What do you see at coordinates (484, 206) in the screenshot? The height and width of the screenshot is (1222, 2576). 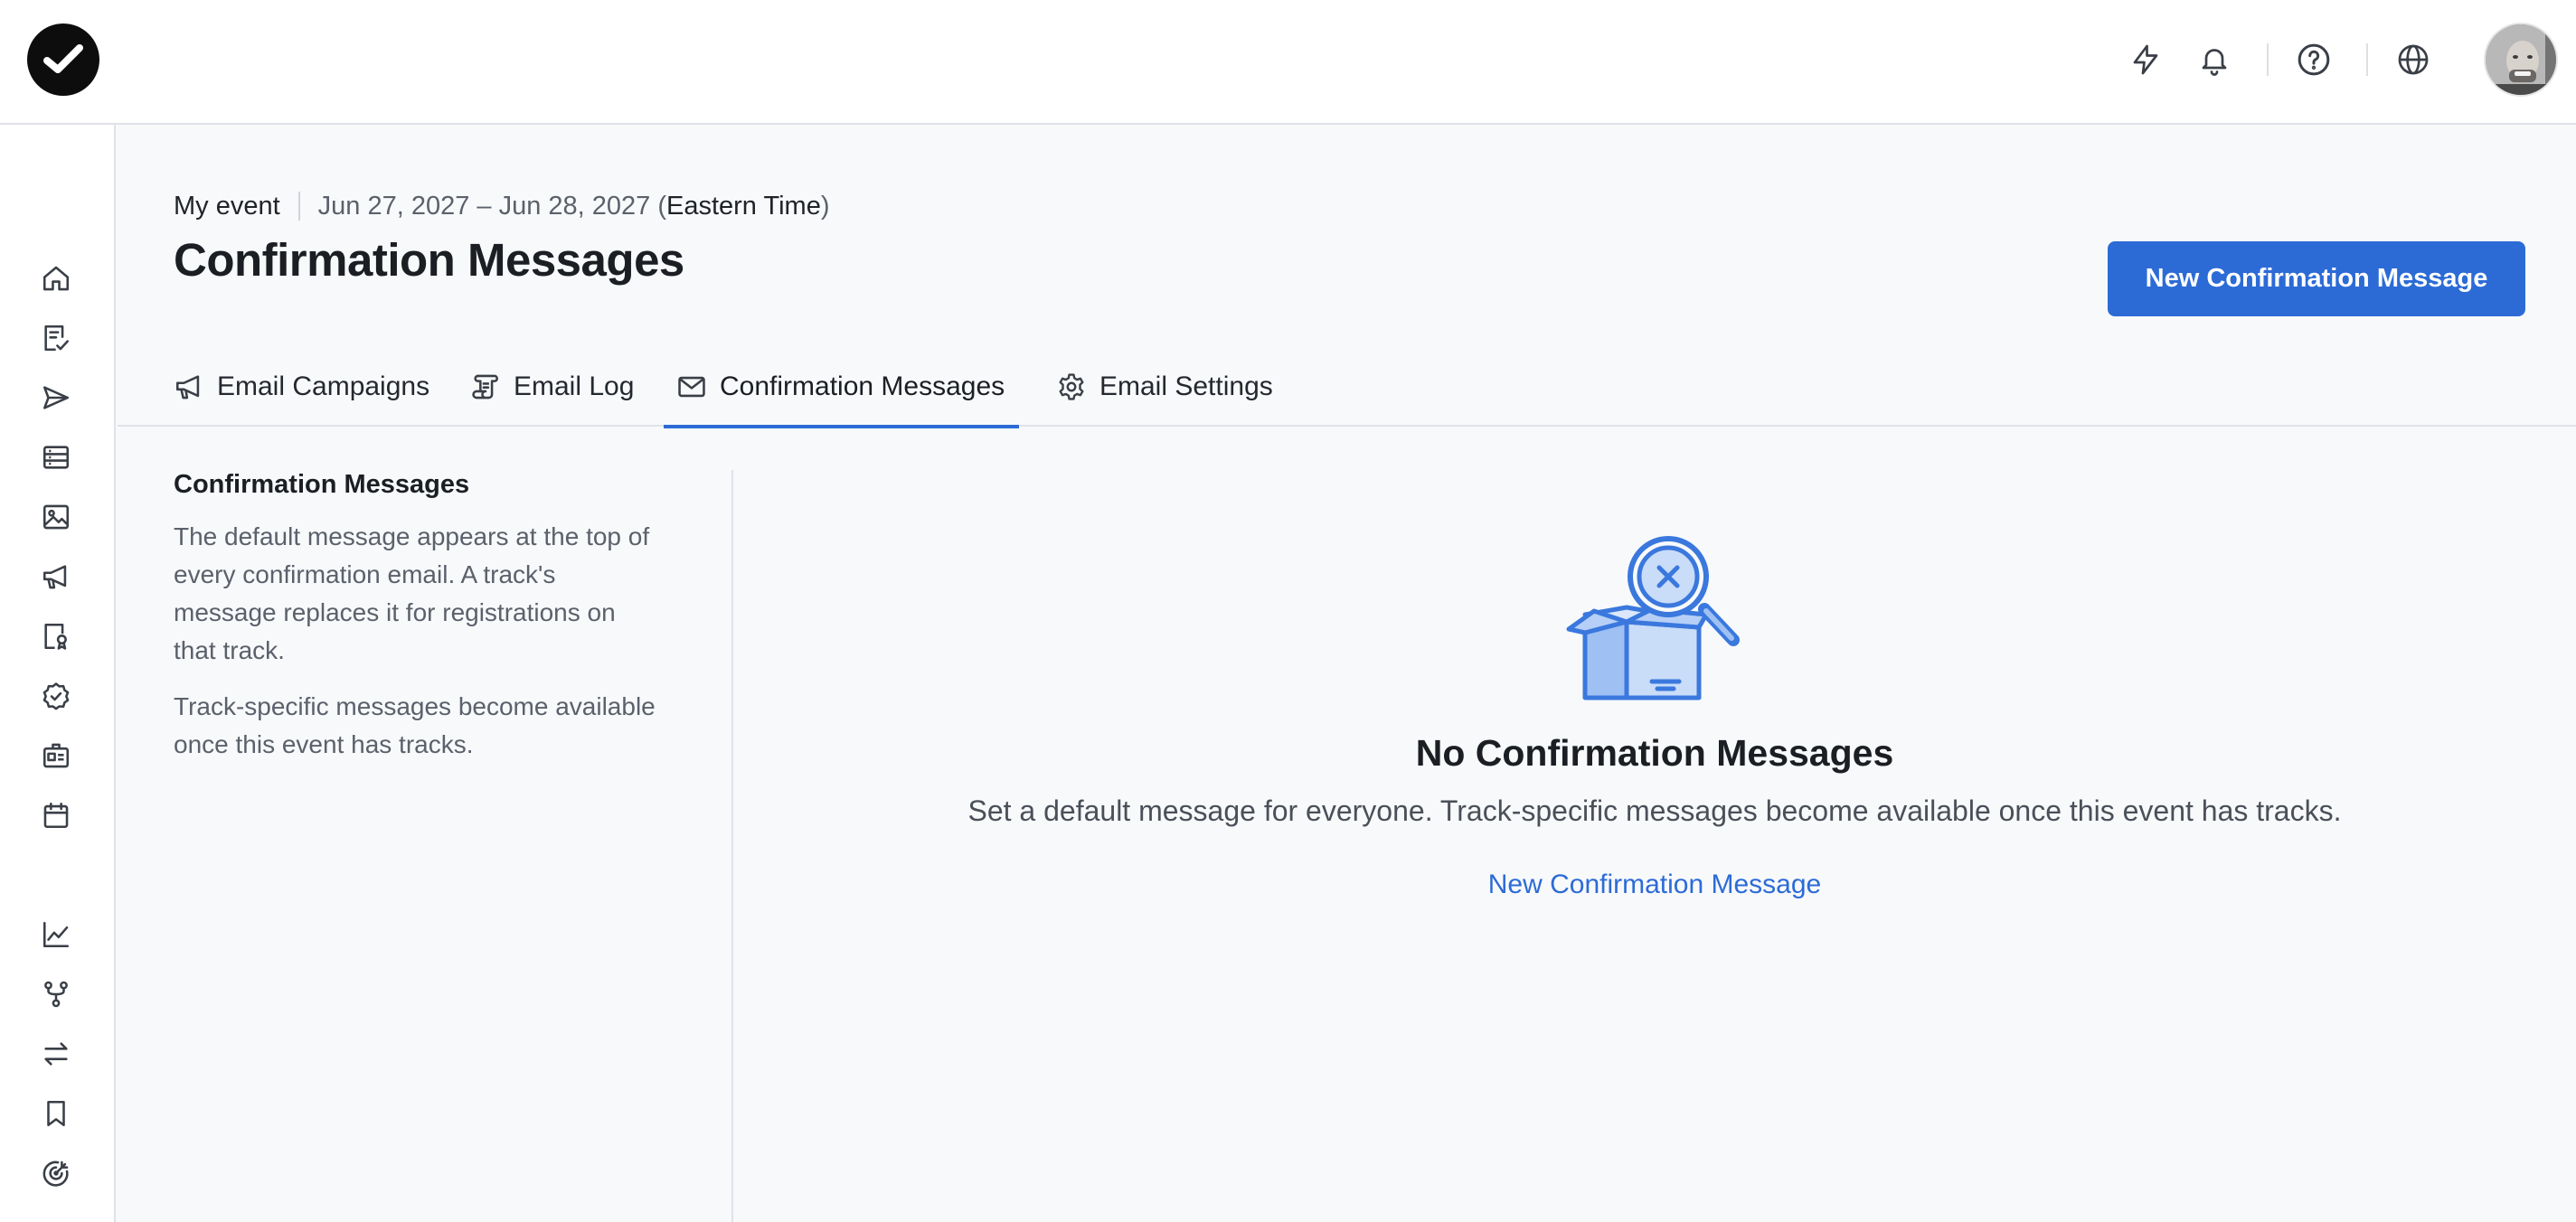 I see `event-dates: Jun 27, 2027 – Jun 28, 2027` at bounding box center [484, 206].